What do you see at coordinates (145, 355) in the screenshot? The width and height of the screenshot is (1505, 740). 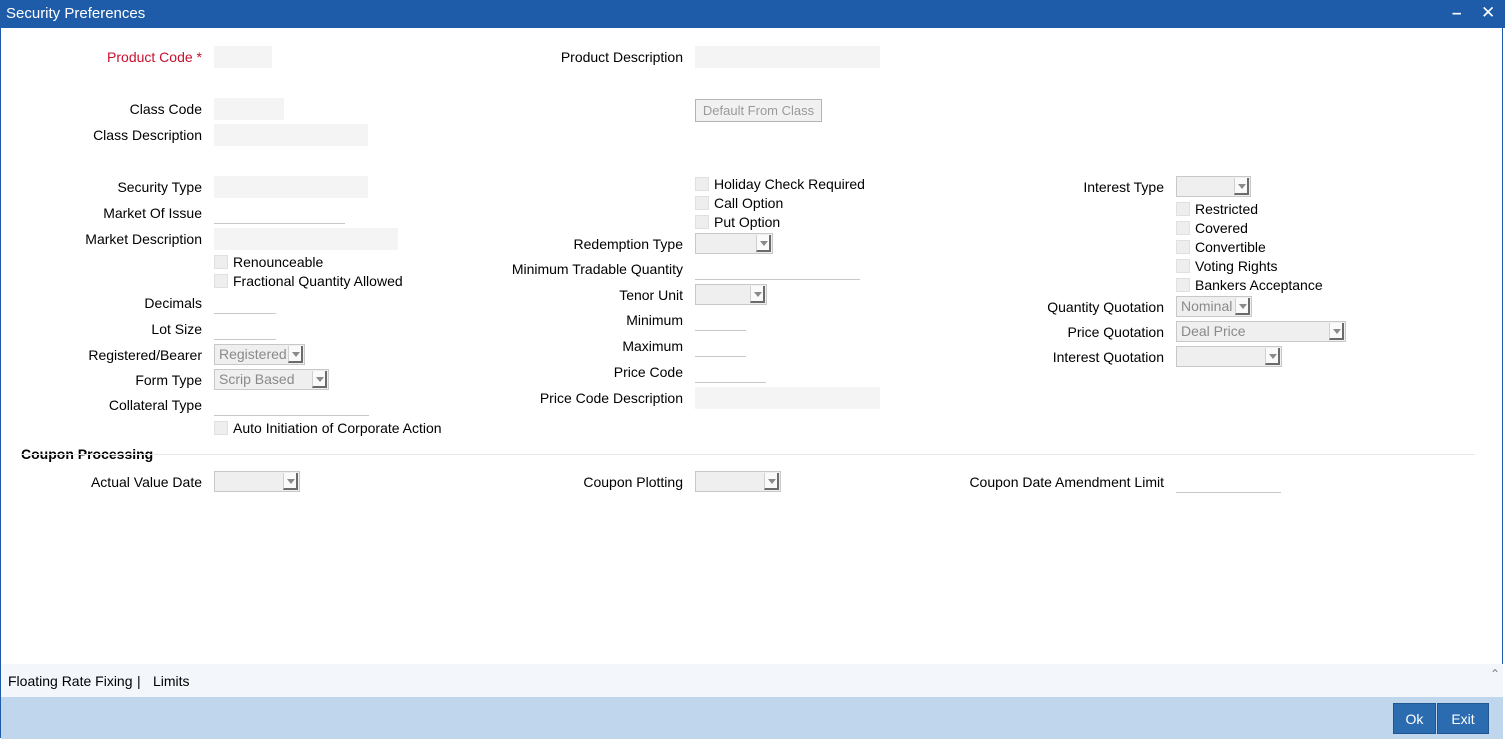 I see `registered-bearer-label: Registered/Bearer` at bounding box center [145, 355].